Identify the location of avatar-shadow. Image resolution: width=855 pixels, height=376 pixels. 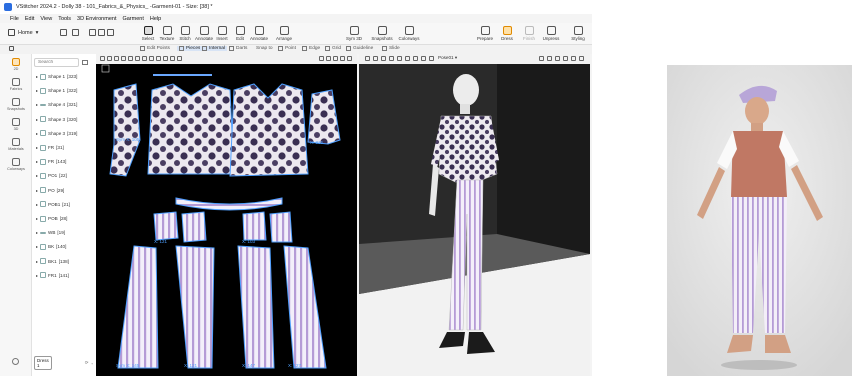
(759, 365).